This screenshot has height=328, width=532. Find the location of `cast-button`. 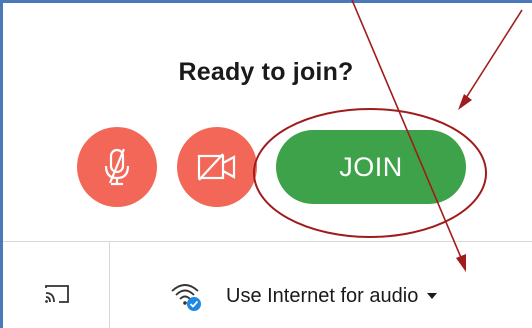

cast-button is located at coordinates (57, 294).